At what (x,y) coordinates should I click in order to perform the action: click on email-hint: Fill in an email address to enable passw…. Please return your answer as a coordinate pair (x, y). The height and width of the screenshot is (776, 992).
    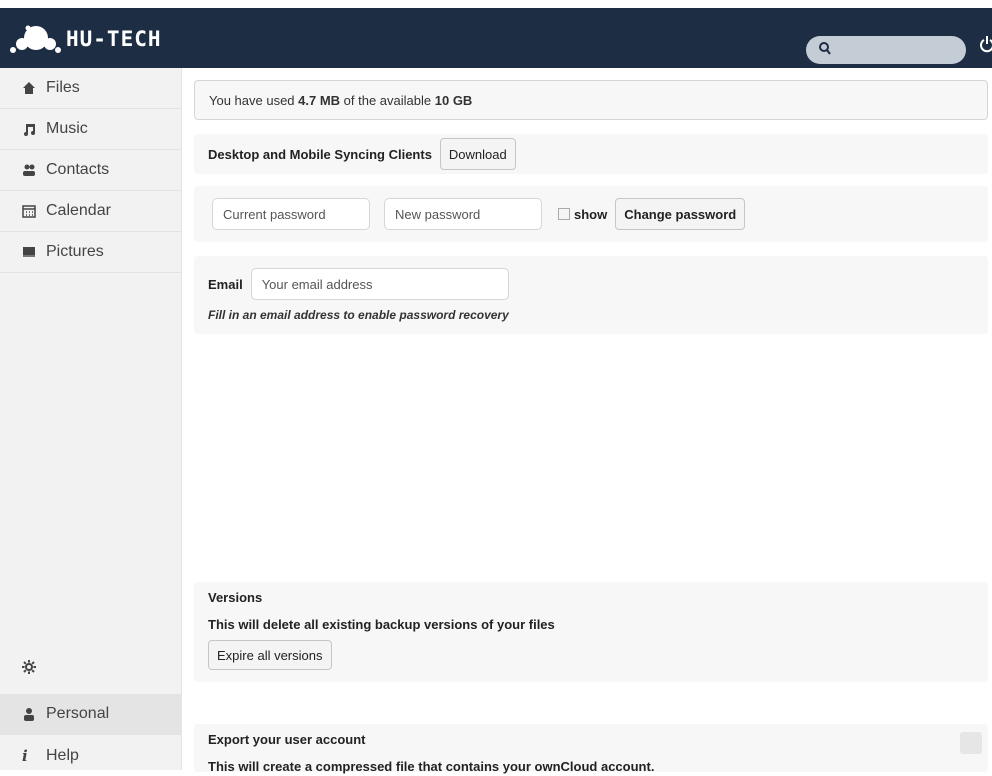
    Looking at the image, I should click on (358, 315).